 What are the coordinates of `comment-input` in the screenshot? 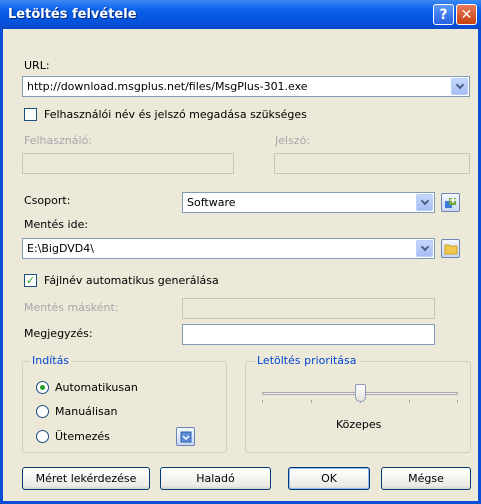 It's located at (308, 334).